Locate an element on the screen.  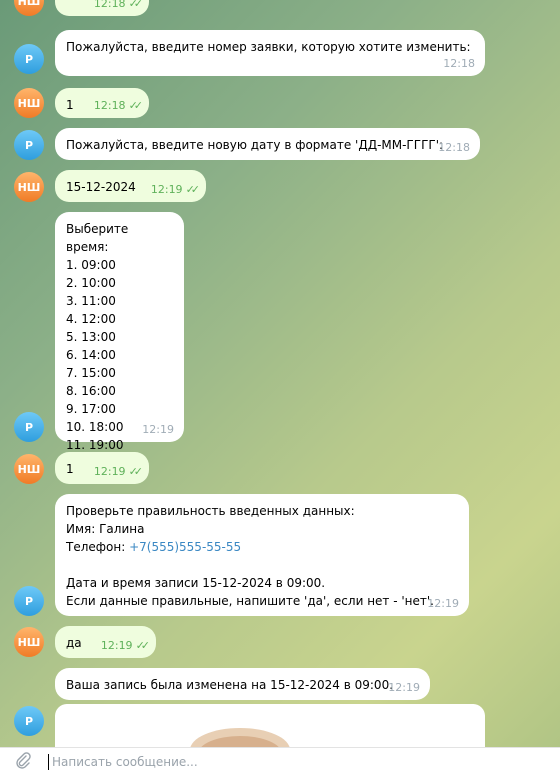
photo-message is located at coordinates (270, 725).